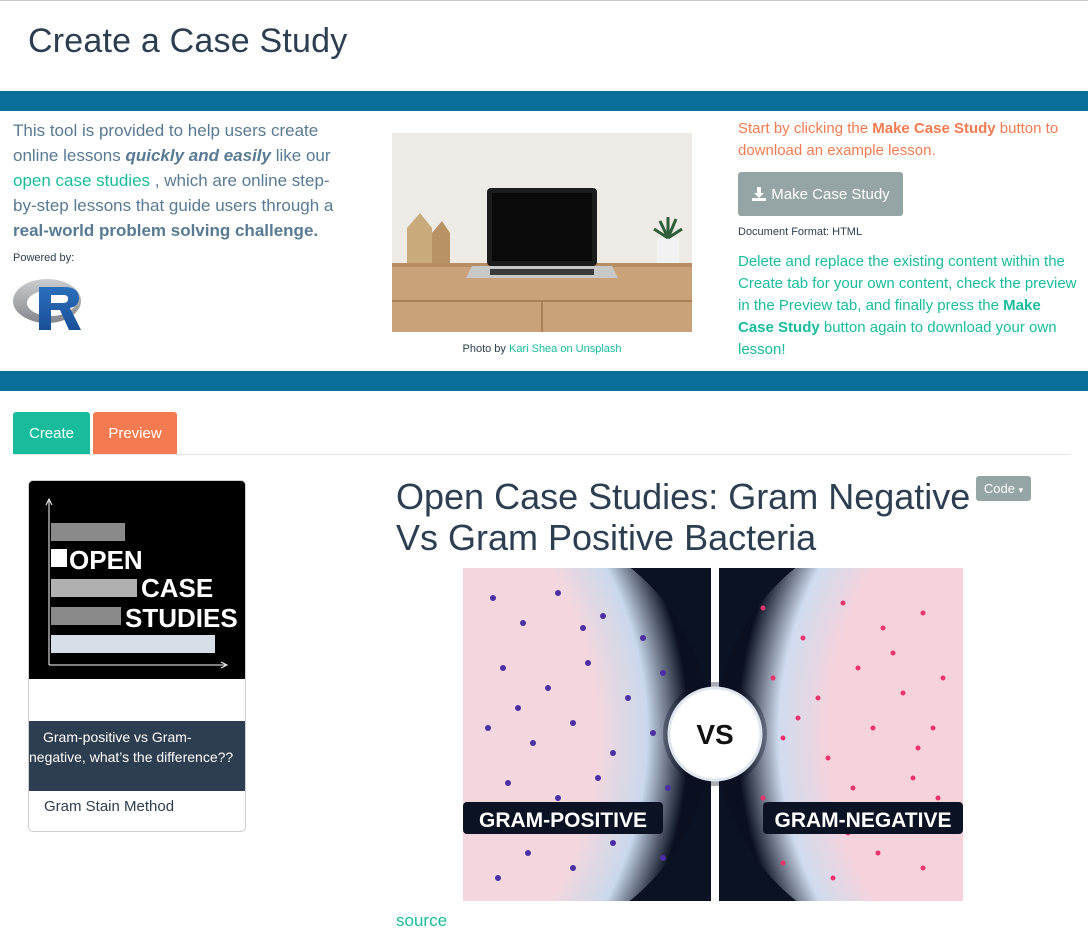 The width and height of the screenshot is (1088, 928). Describe the element at coordinates (177, 588) in the screenshot. I see `logo-word-case: CASE` at that location.